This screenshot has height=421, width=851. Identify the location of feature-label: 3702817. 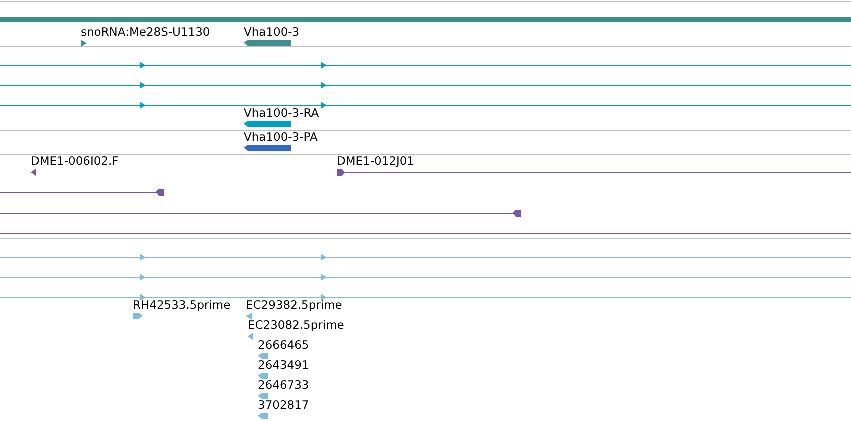
(284, 405).